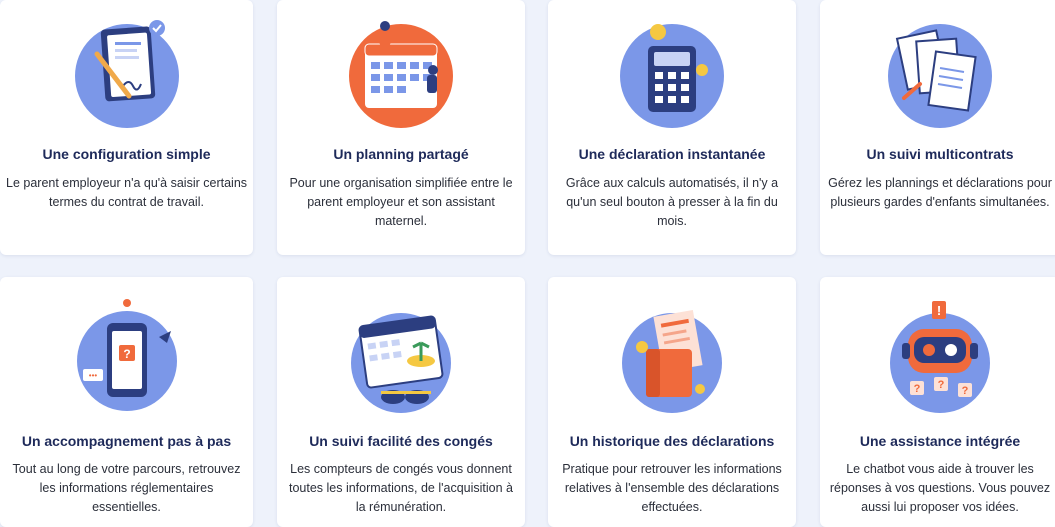 The image size is (1055, 527). I want to click on vacation-calendar-icon, so click(401, 363).